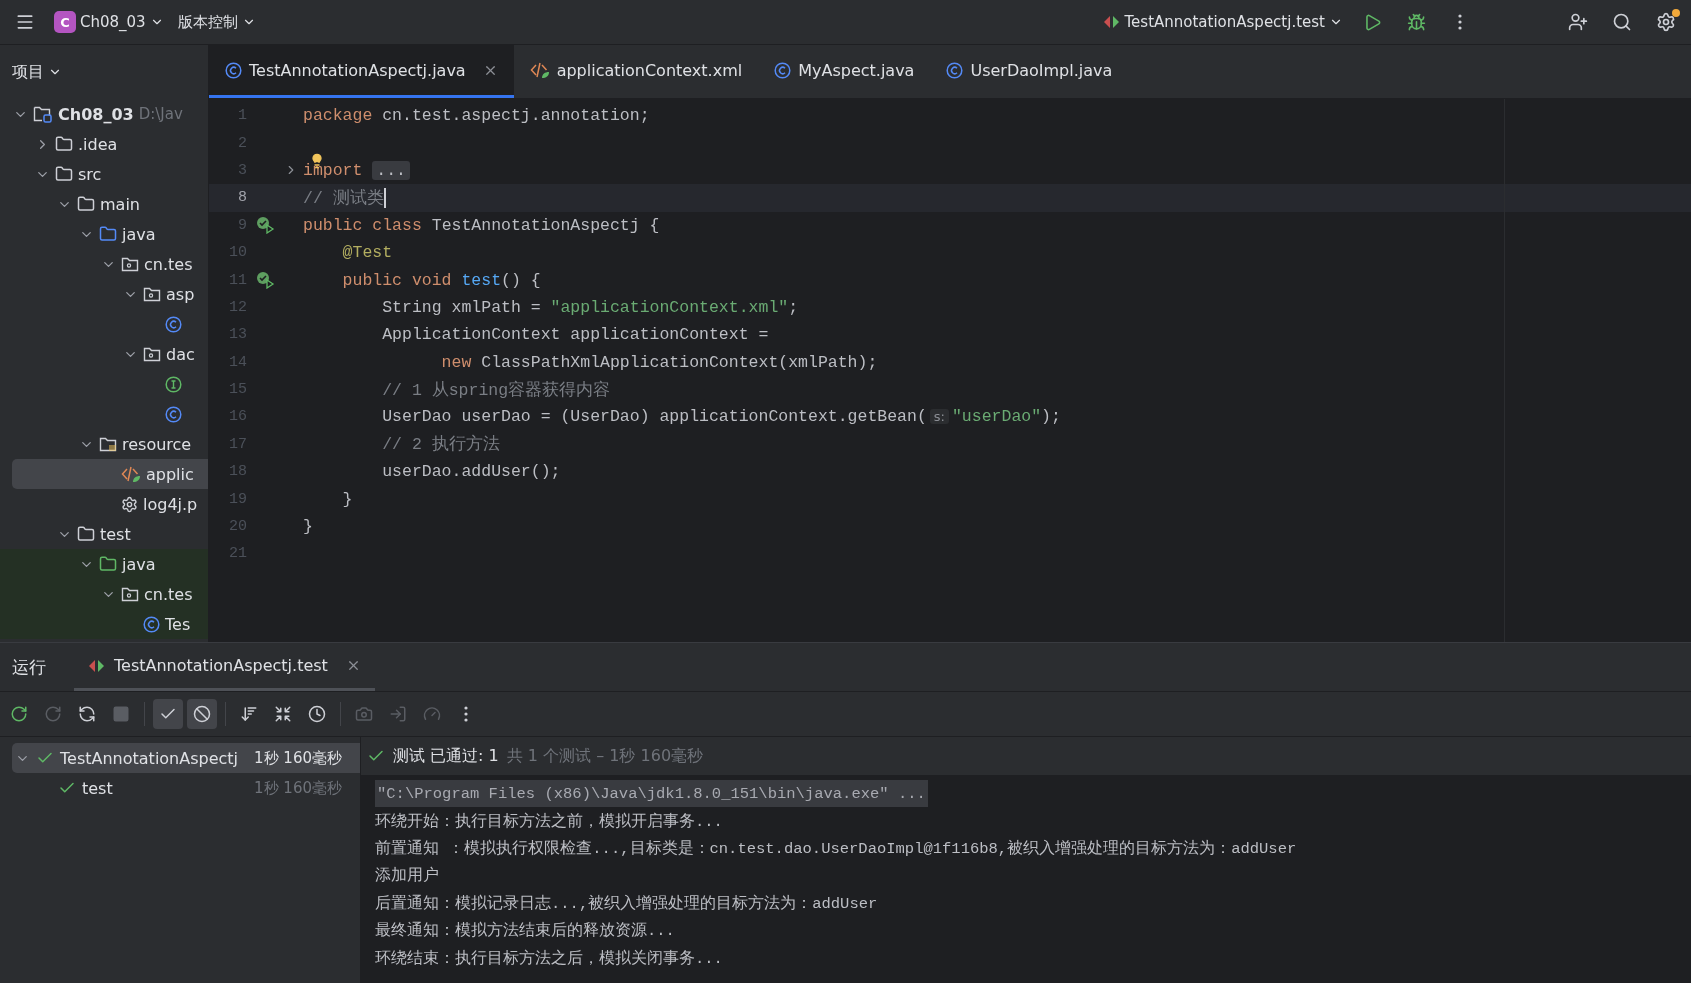 This screenshot has width=1691, height=983. I want to click on project-panel-header: 项目, so click(104, 72).